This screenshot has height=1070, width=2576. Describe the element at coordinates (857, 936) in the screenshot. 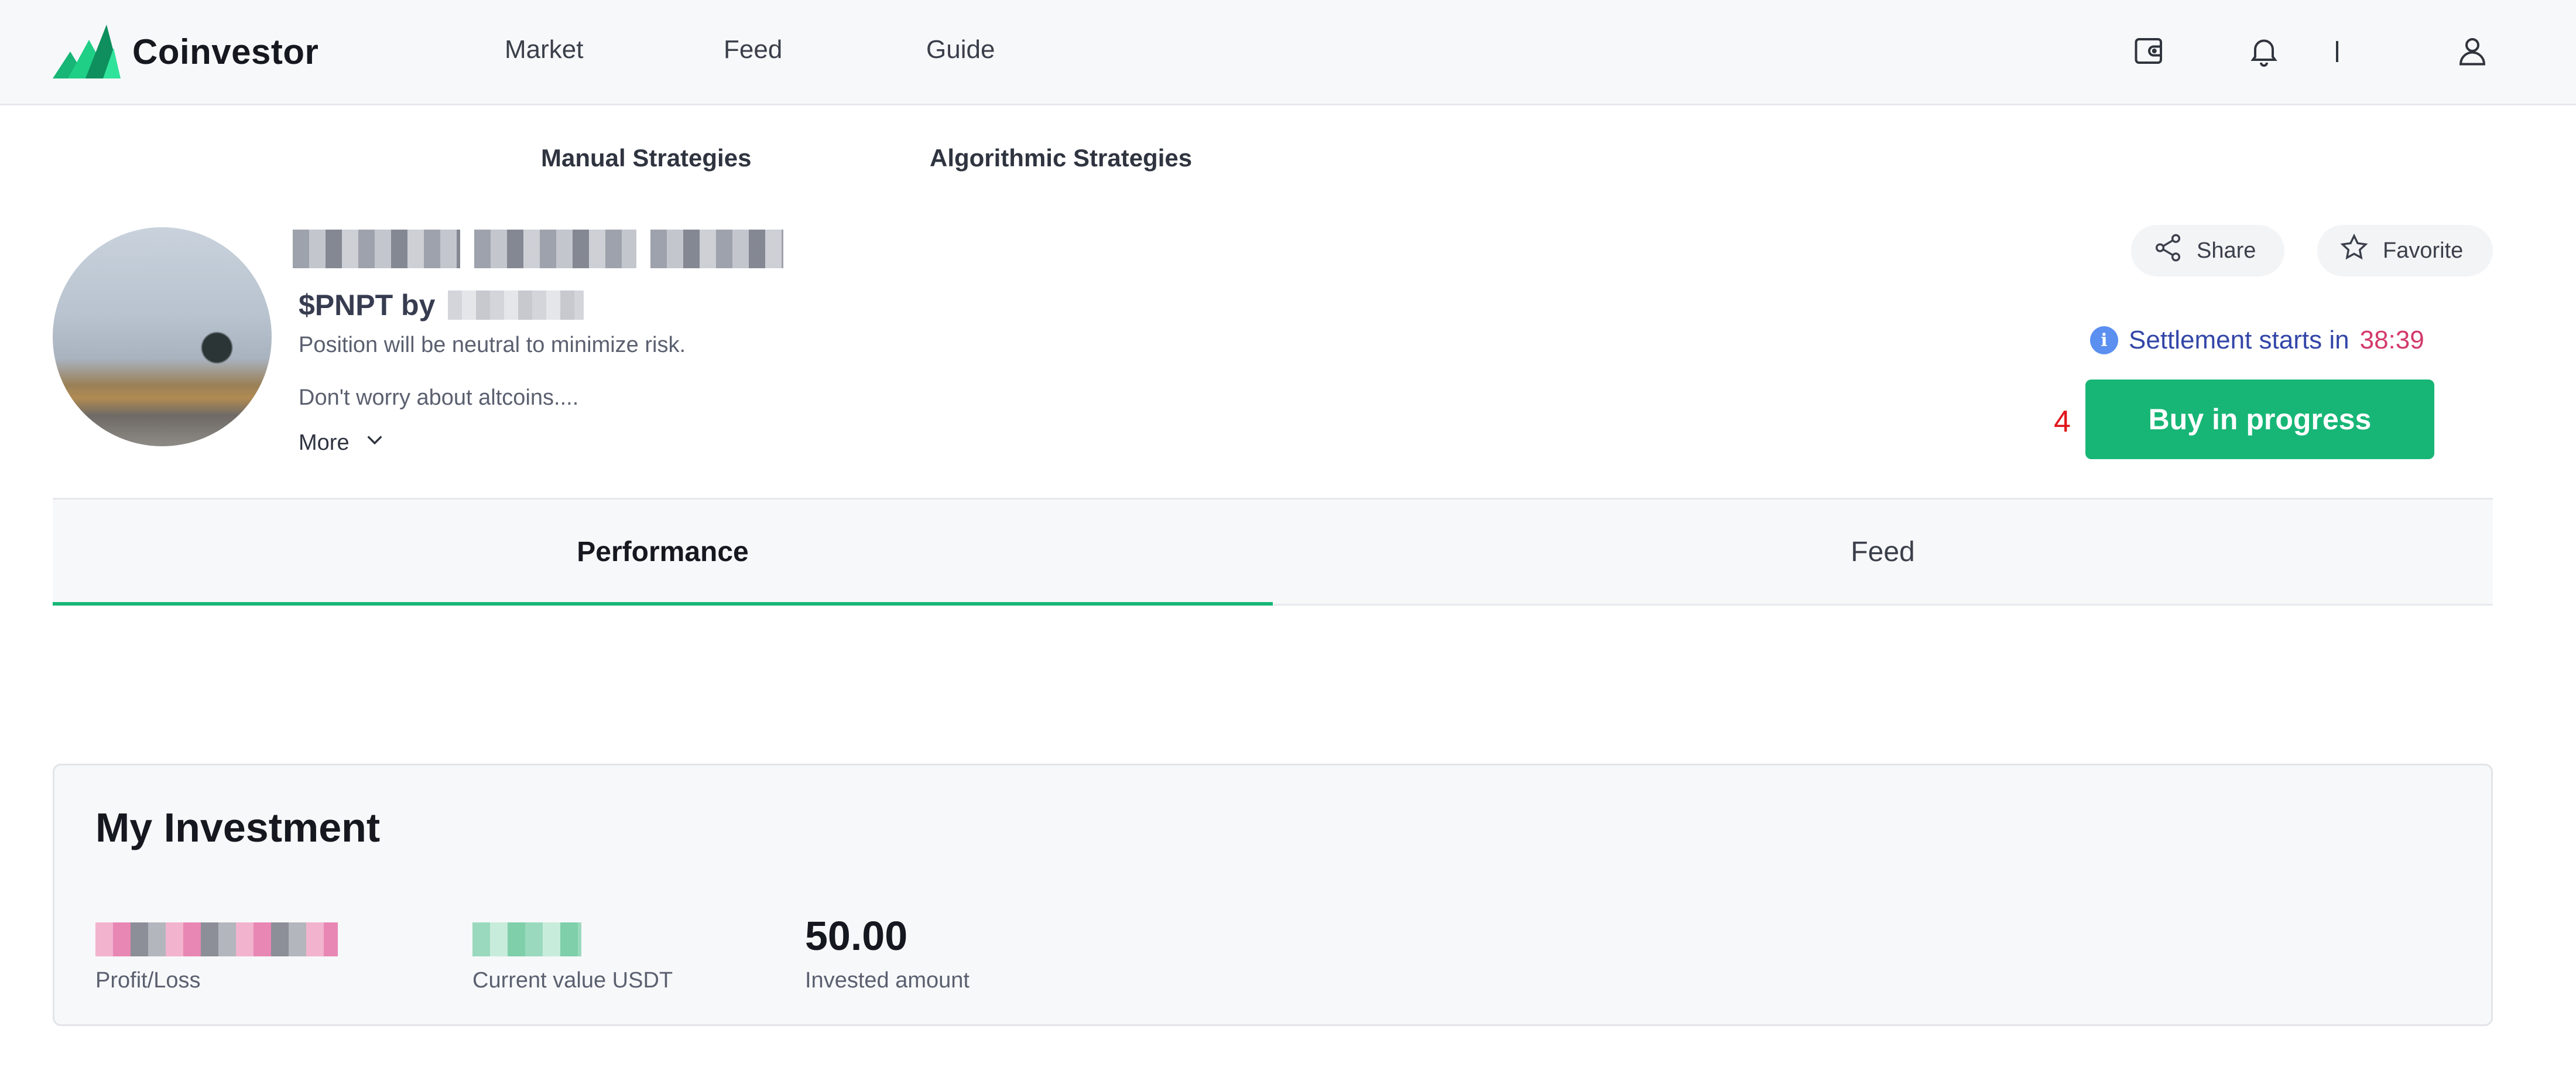

I see `invested-amount-value: 50.00` at that location.